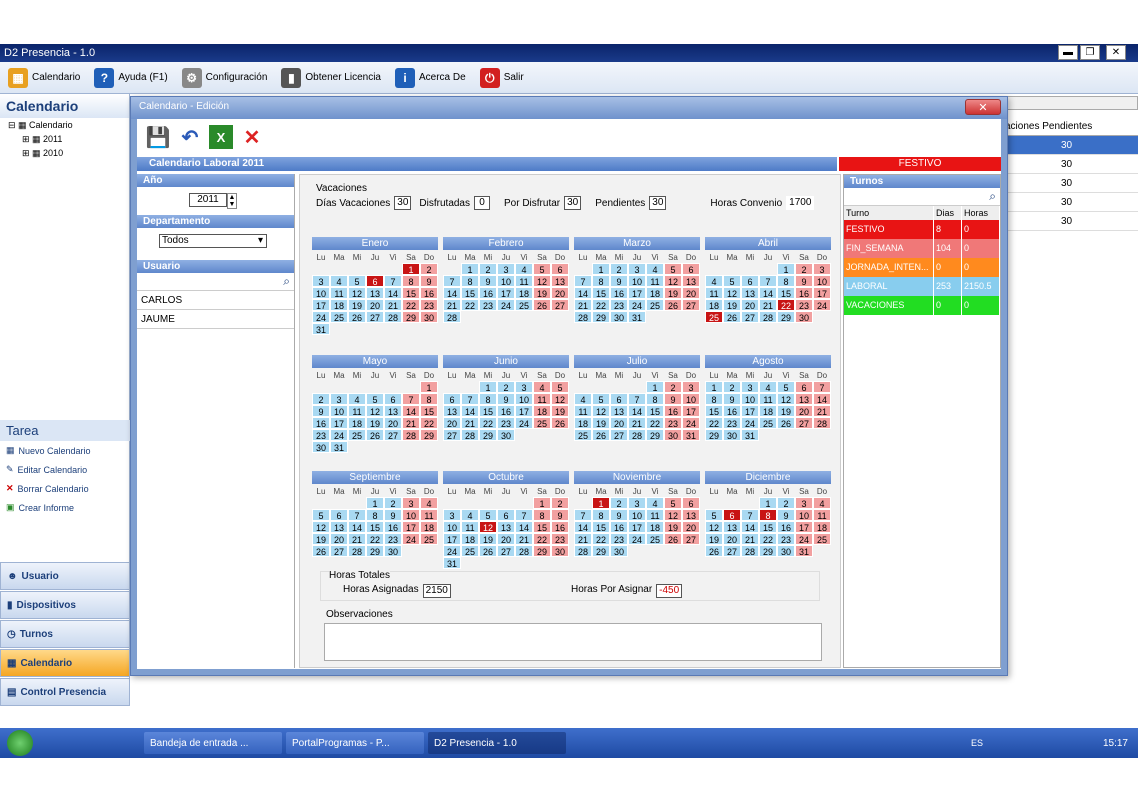  What do you see at coordinates (215, 282) in the screenshot?
I see `user-search-input: ⌕` at bounding box center [215, 282].